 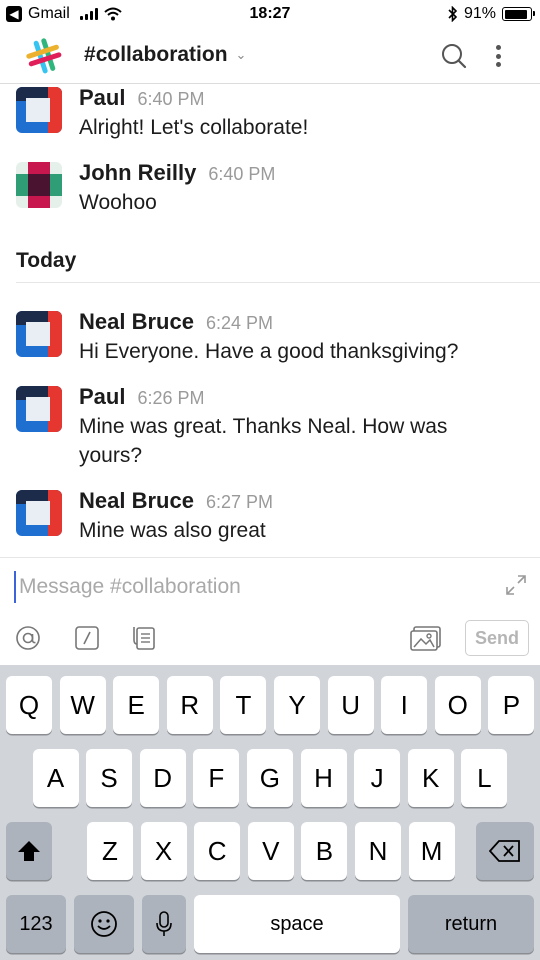 I want to click on message-time: 6:24 PM, so click(x=239, y=323).